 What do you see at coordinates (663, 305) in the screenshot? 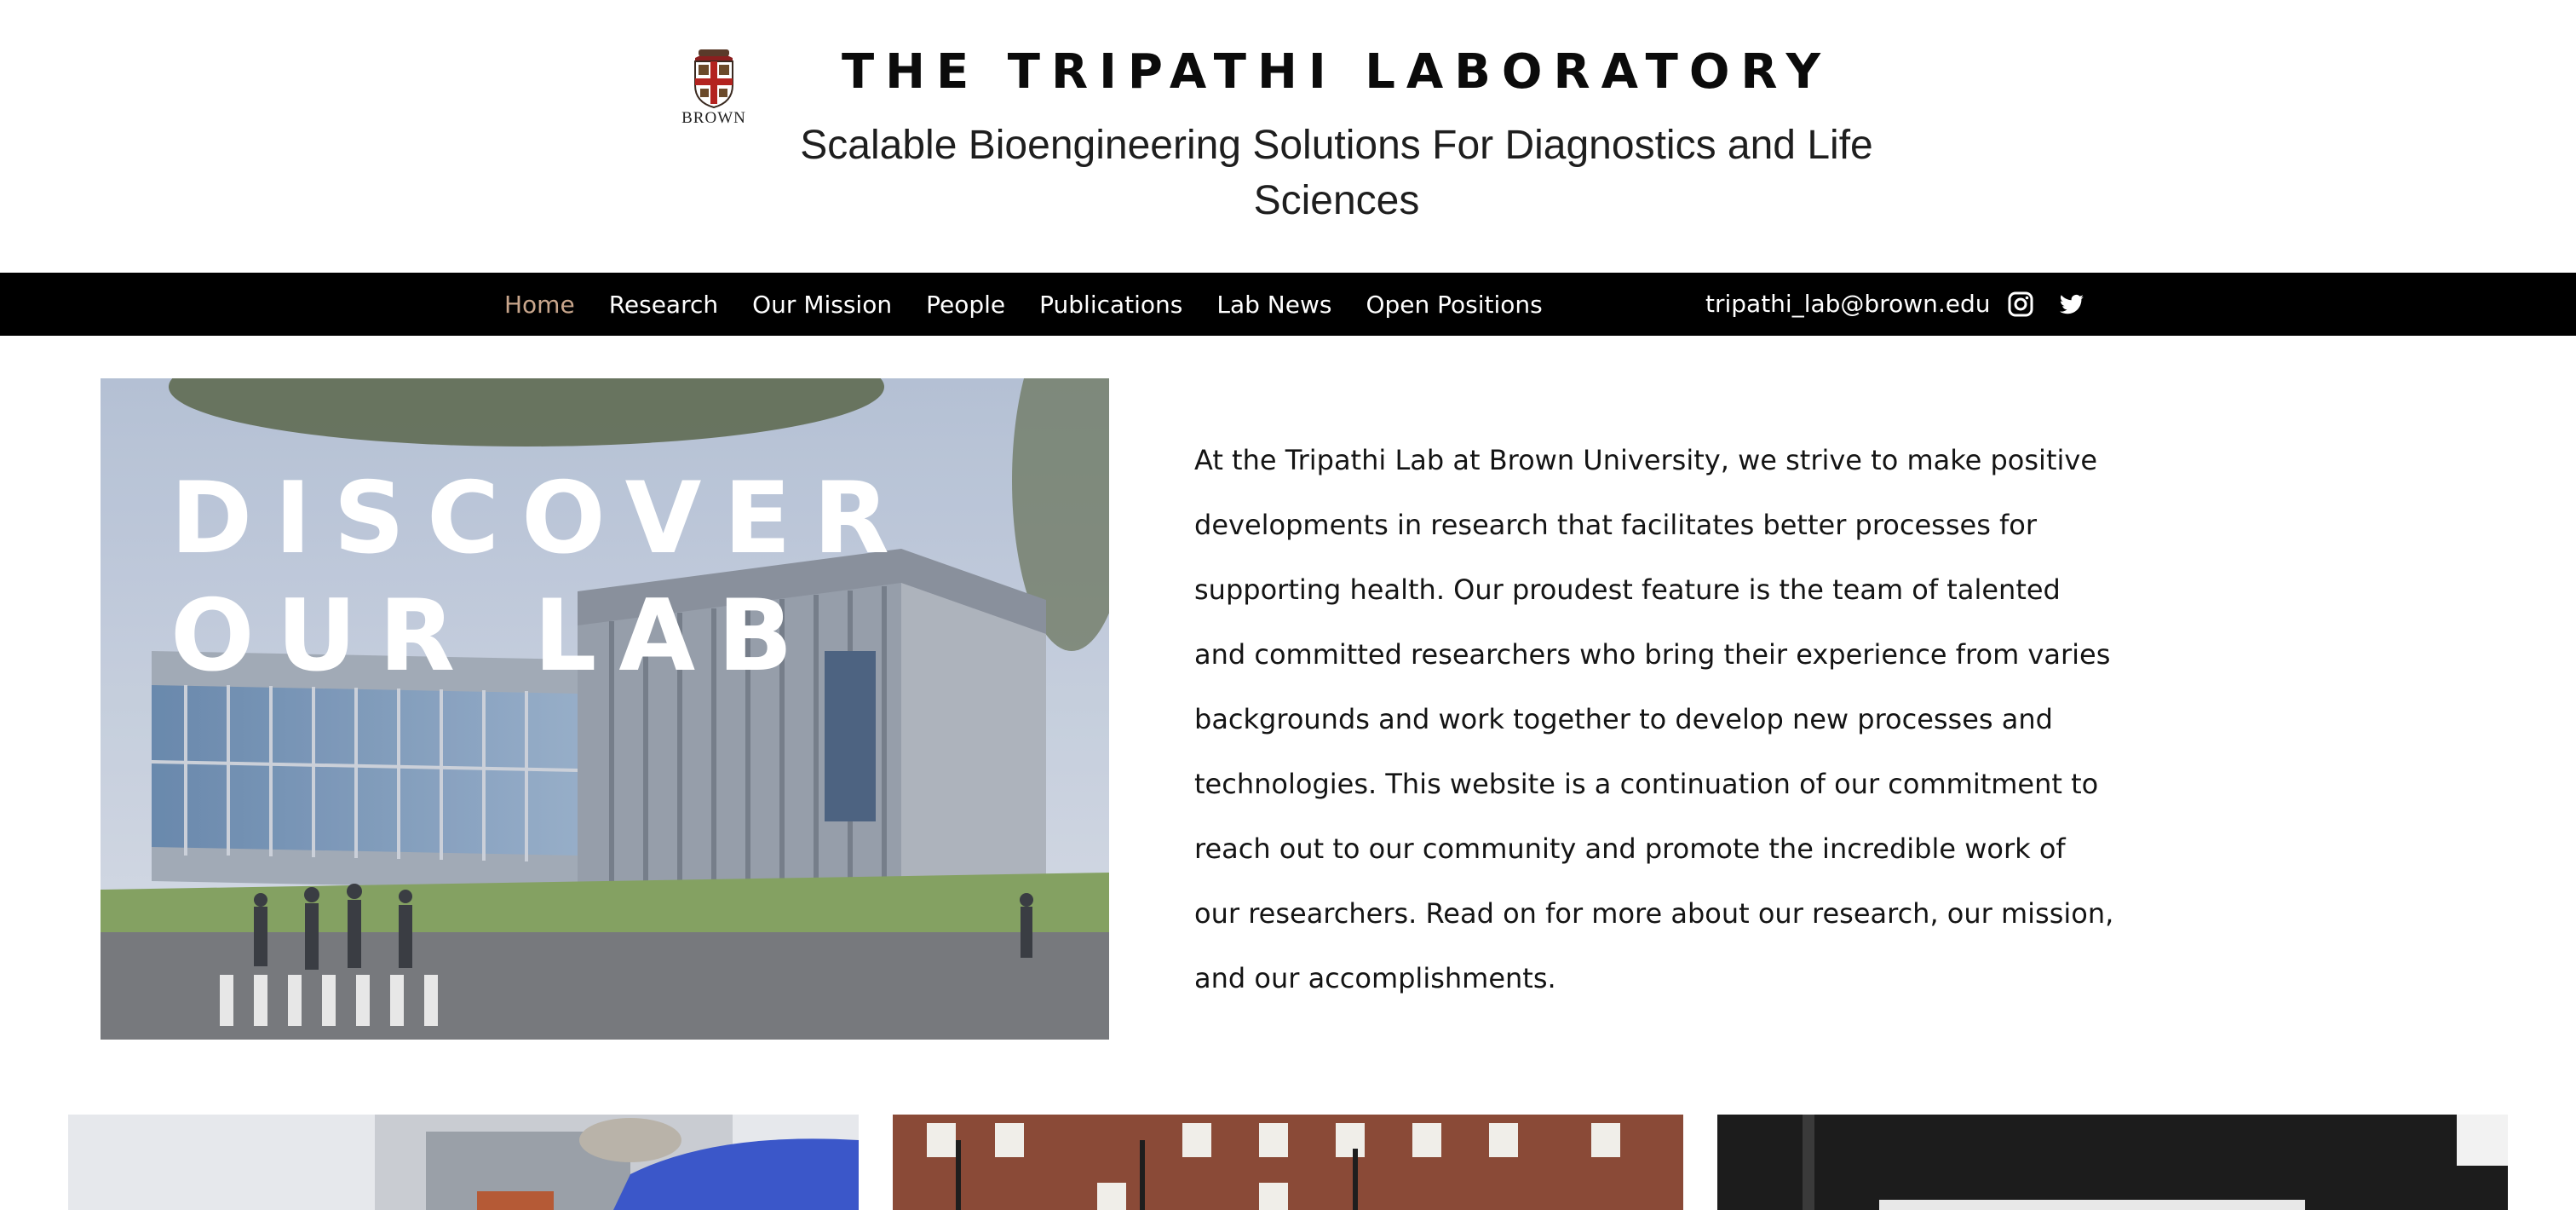
I see `nav-item-research: Research` at bounding box center [663, 305].